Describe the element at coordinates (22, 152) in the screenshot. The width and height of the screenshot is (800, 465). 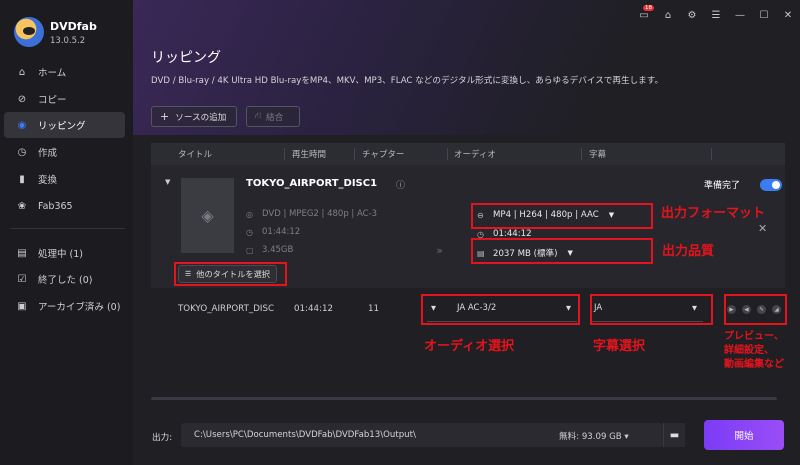
I see `creator-icon: ◷` at that location.